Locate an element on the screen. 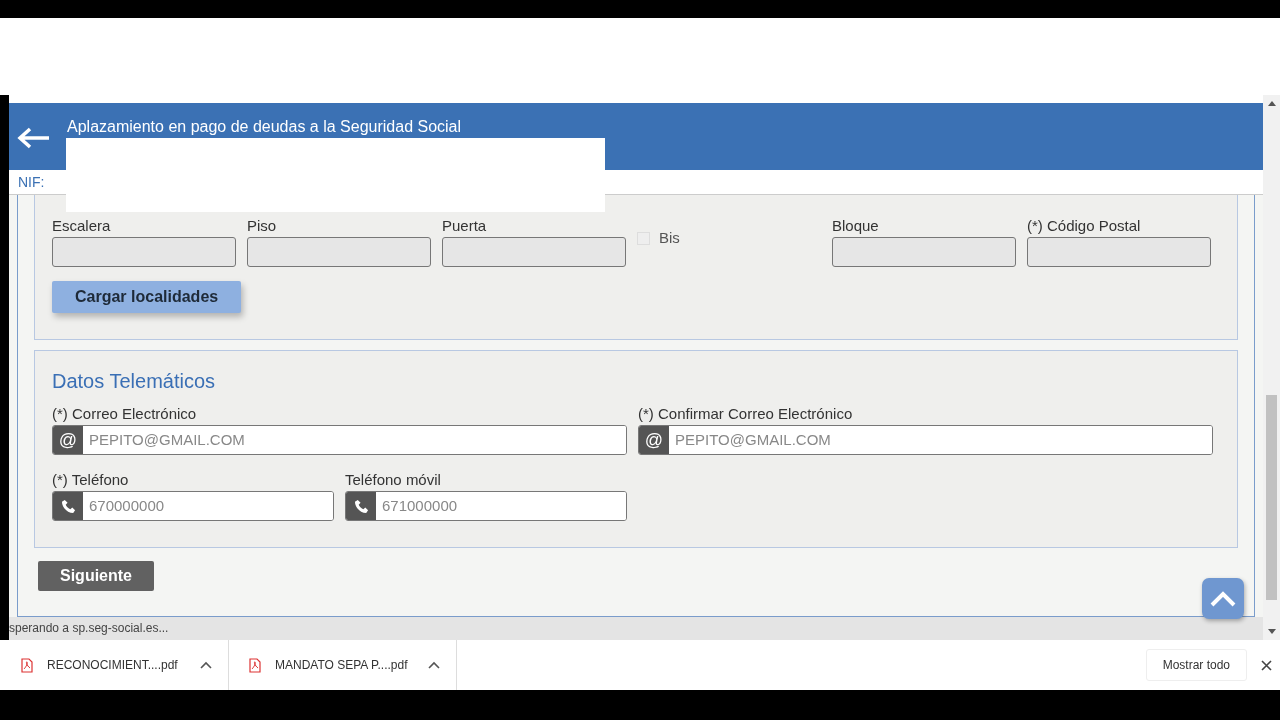 The width and height of the screenshot is (1280, 720). nif-label: NIF: is located at coordinates (31, 182).